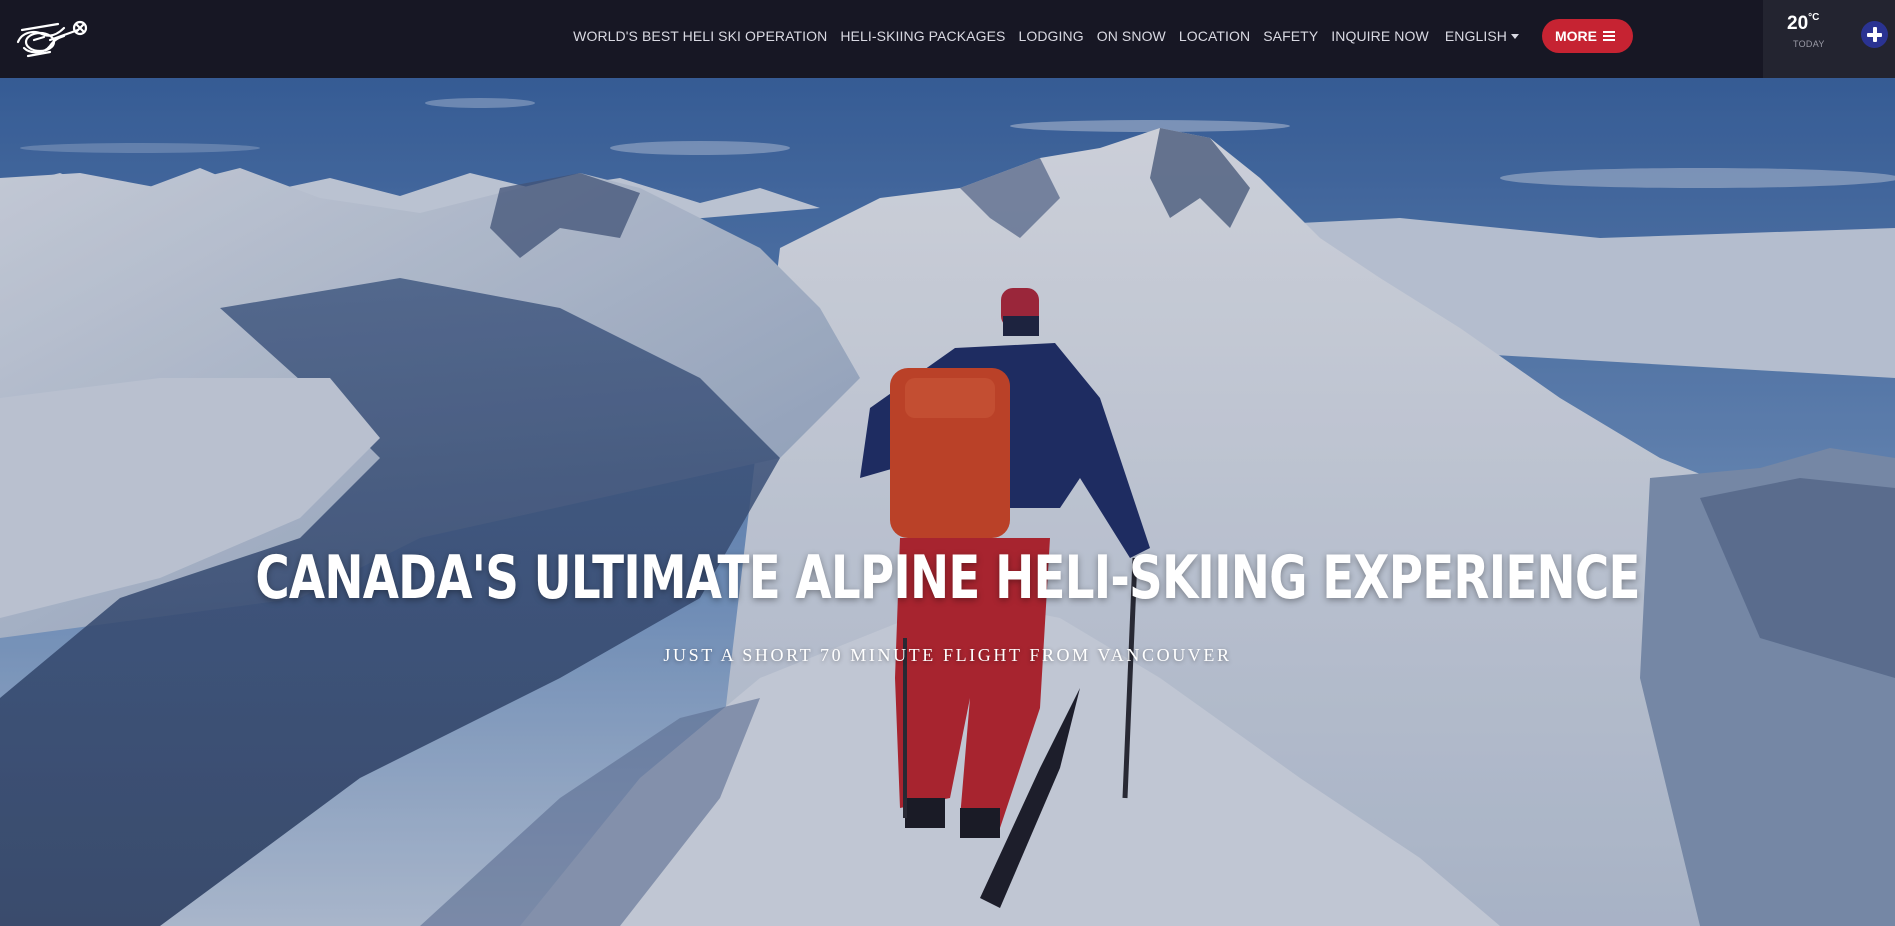 The width and height of the screenshot is (1895, 926). I want to click on temperature-value: 20, so click(1798, 23).